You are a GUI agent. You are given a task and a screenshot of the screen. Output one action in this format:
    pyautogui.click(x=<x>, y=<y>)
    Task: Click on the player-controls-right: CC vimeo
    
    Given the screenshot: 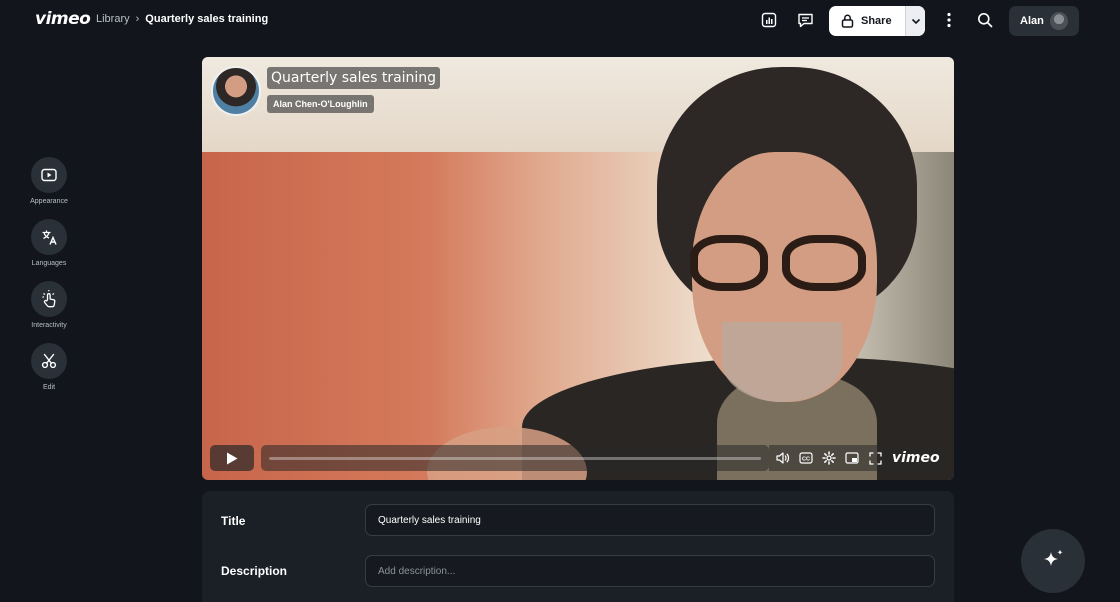 What is the action you would take?
    pyautogui.click(x=857, y=458)
    